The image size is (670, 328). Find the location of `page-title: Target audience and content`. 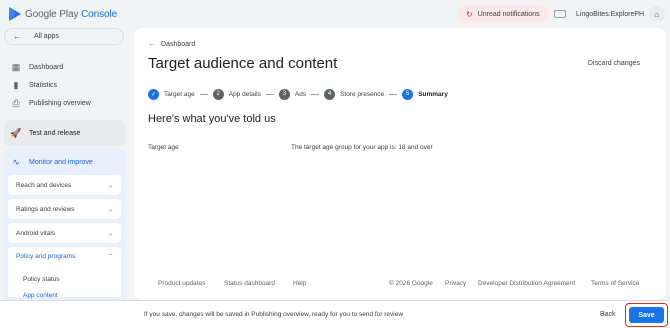

page-title: Target audience and content is located at coordinates (243, 63).